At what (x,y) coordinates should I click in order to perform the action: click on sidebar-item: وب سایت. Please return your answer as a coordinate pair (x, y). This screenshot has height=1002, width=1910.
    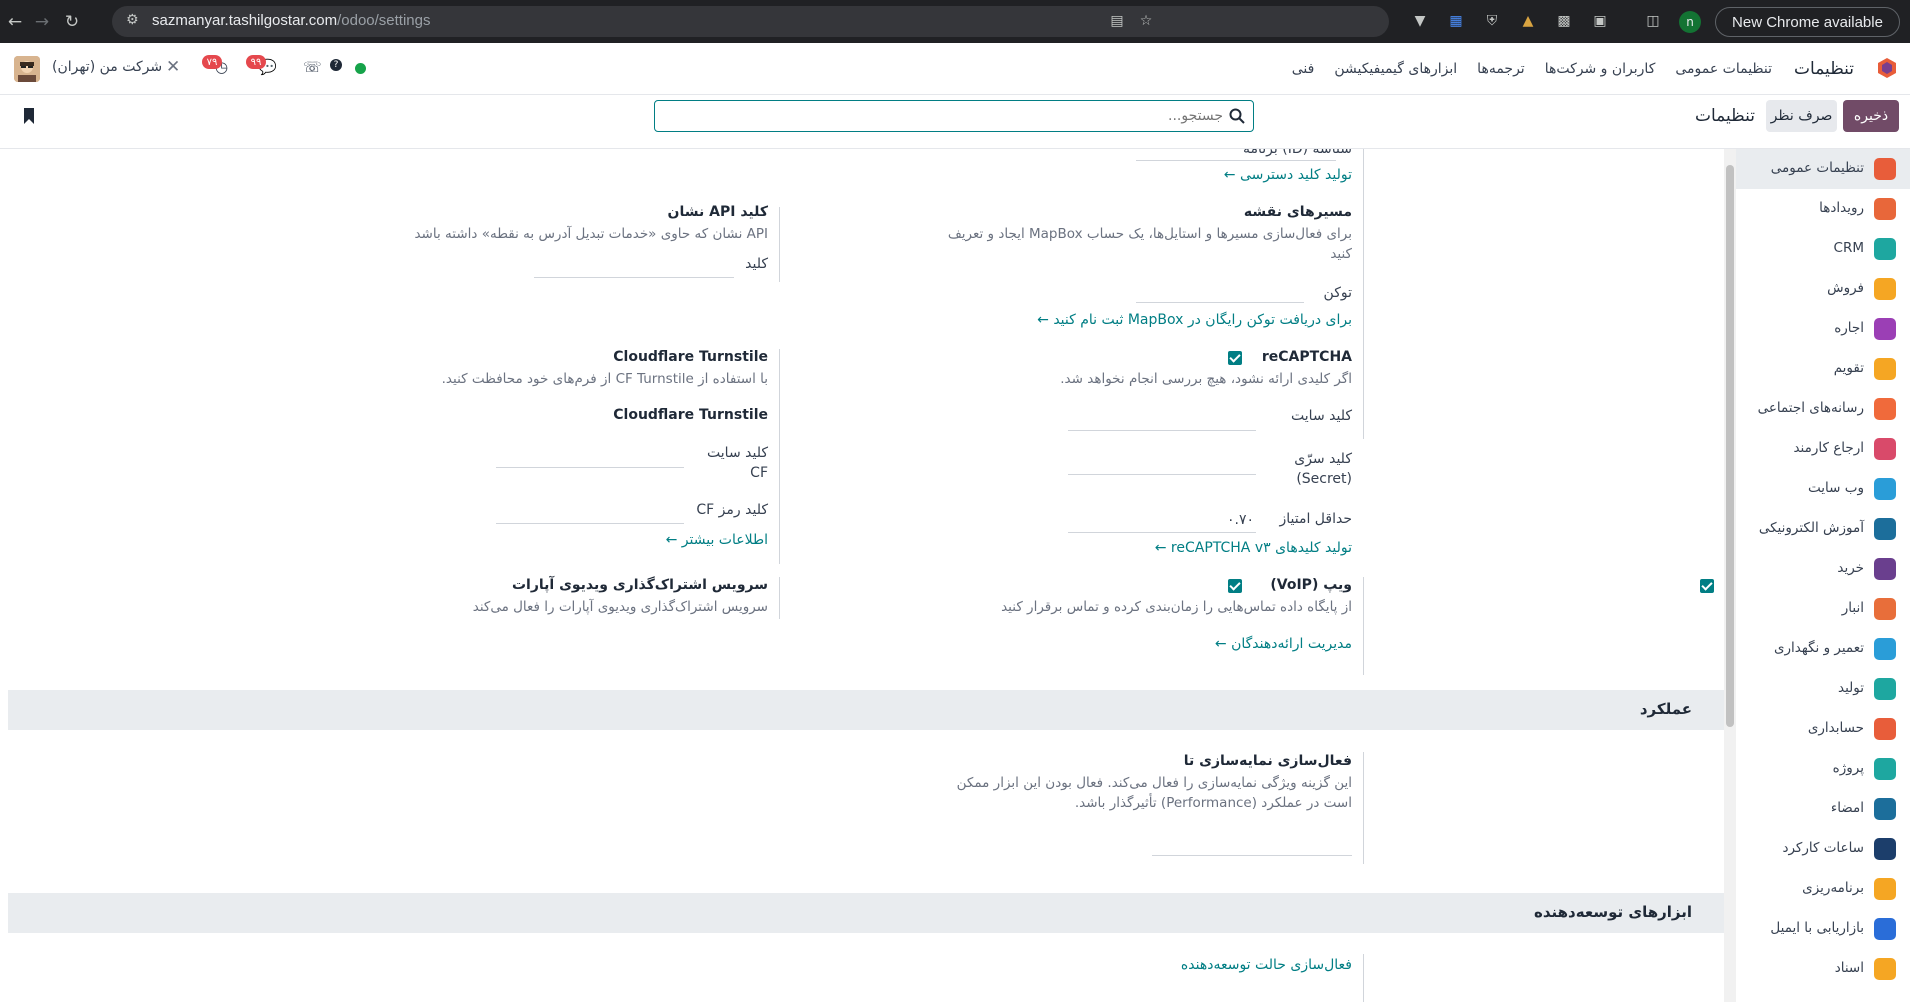
    Looking at the image, I should click on (1823, 489).